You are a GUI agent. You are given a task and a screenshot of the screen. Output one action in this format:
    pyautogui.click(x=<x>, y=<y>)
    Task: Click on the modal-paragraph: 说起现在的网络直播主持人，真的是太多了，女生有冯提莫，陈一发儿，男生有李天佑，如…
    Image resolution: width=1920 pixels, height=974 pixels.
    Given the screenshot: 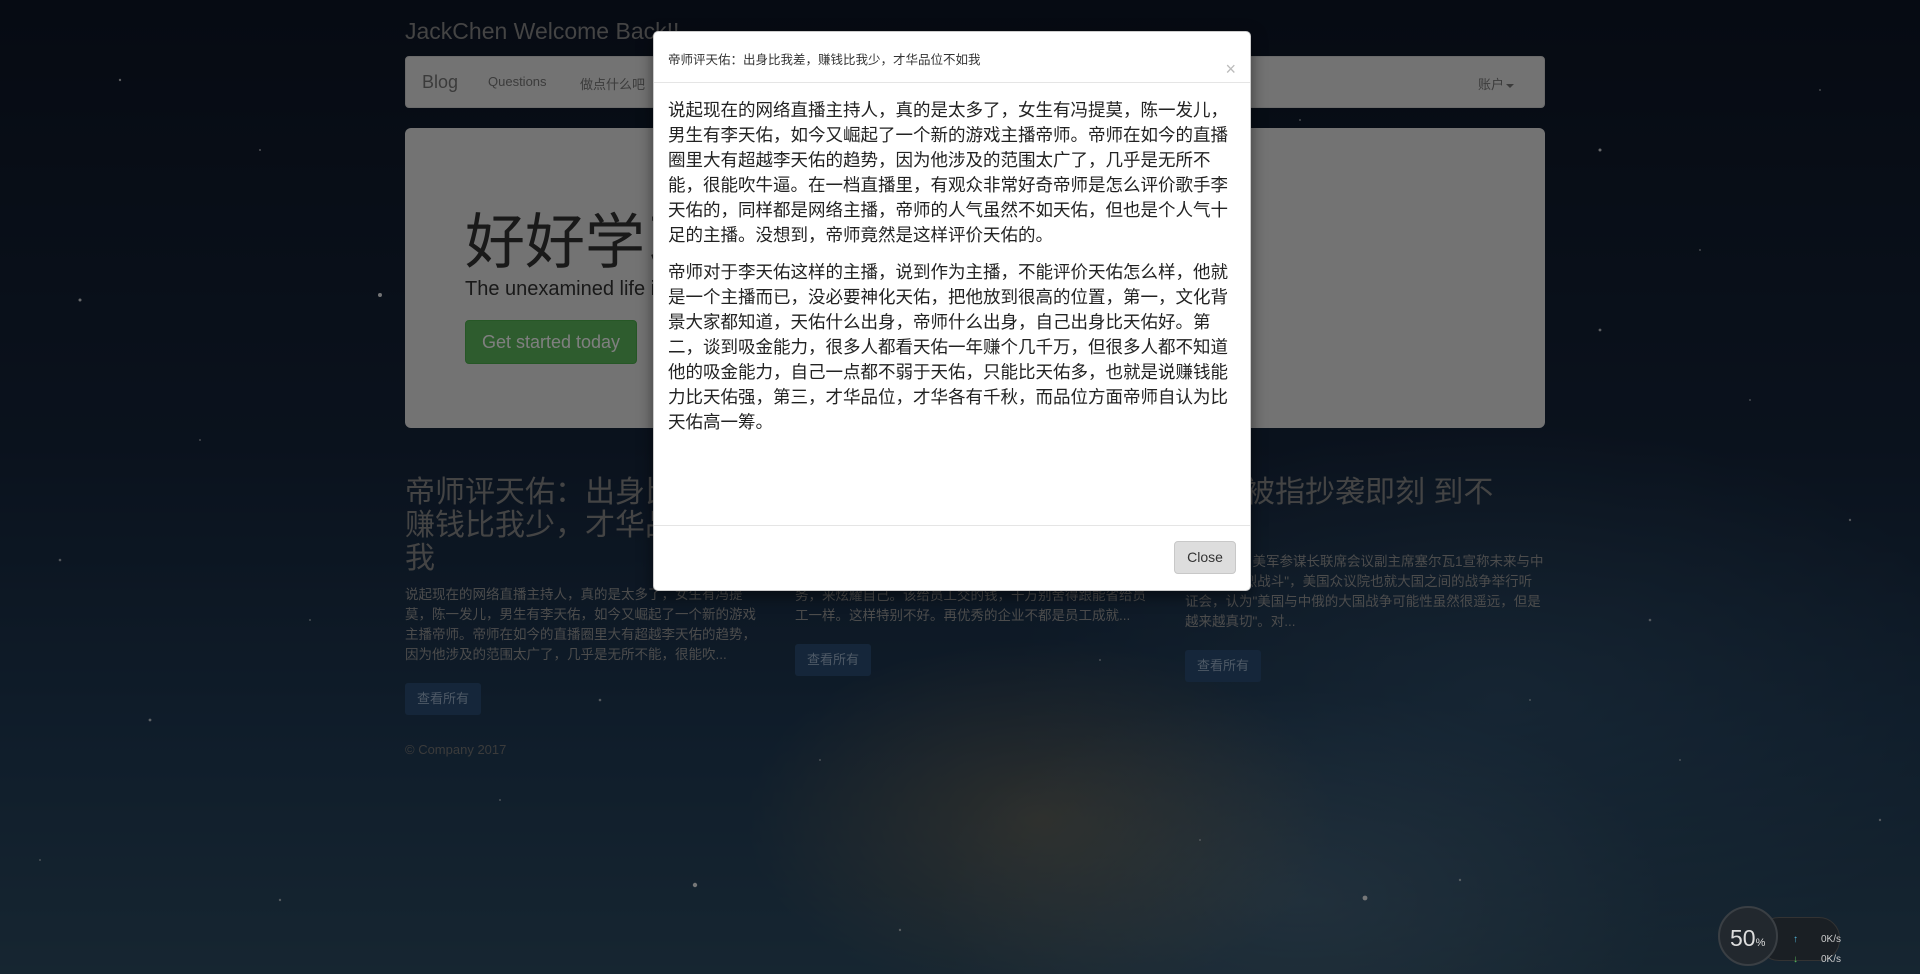 What is the action you would take?
    pyautogui.click(x=948, y=172)
    